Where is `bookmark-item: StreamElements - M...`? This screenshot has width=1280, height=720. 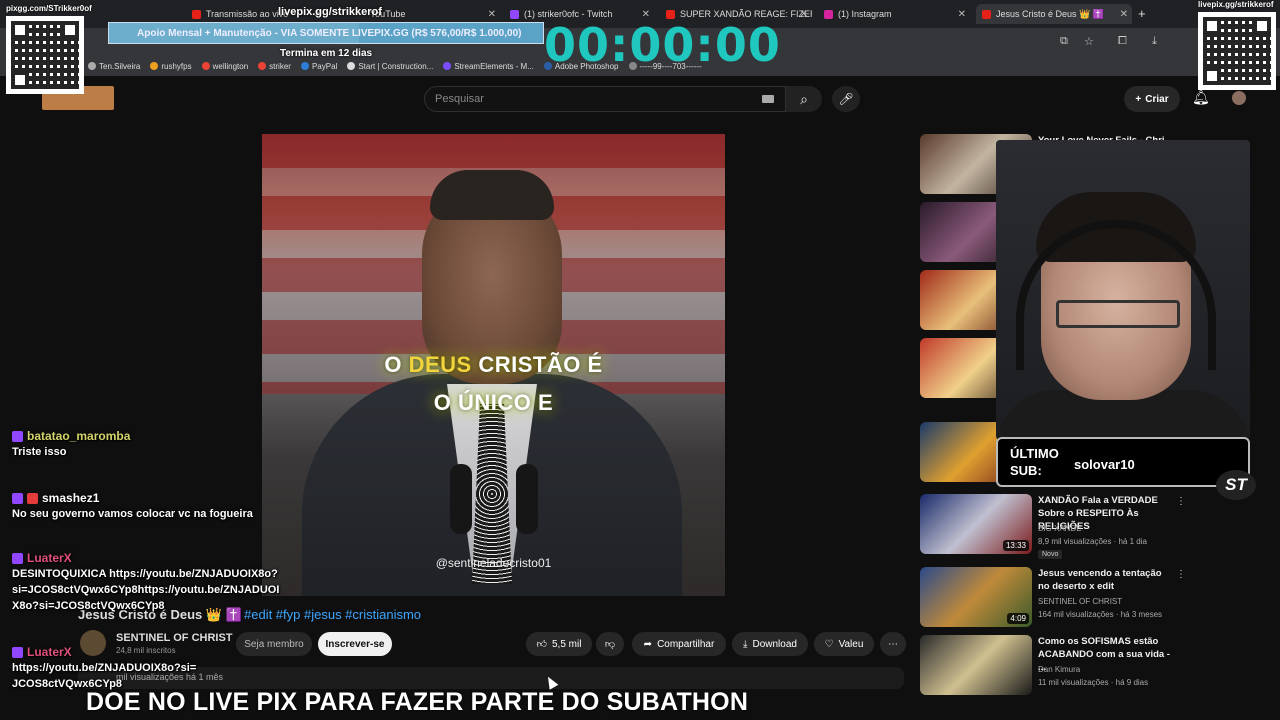 bookmark-item: StreamElements - M... is located at coordinates (488, 66).